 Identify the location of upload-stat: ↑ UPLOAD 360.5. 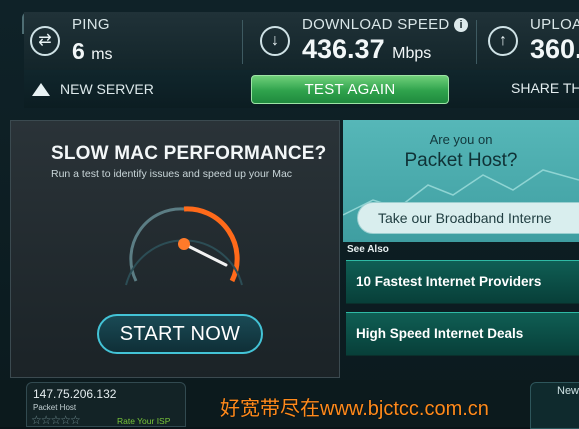
(530, 41).